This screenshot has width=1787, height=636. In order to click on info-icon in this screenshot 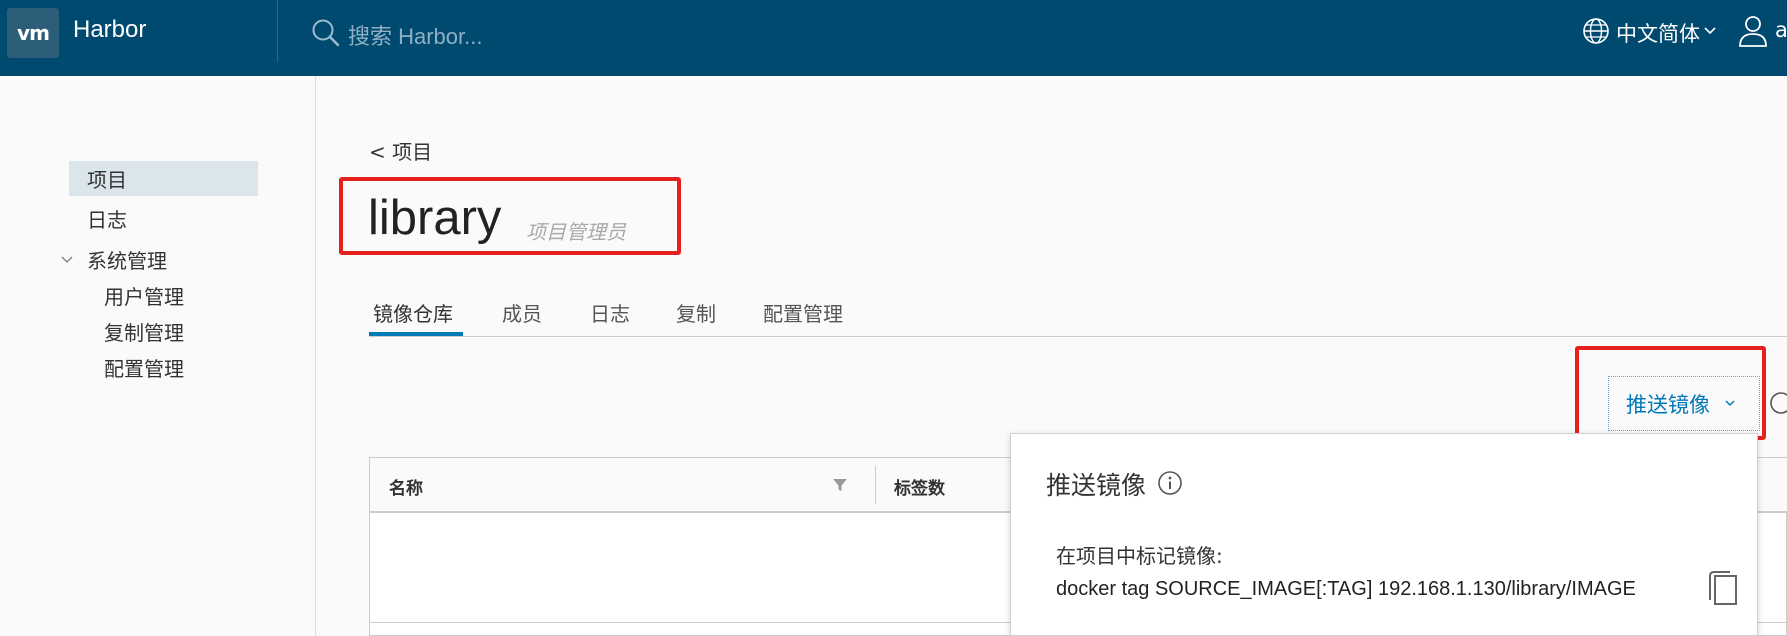, I will do `click(1170, 483)`.